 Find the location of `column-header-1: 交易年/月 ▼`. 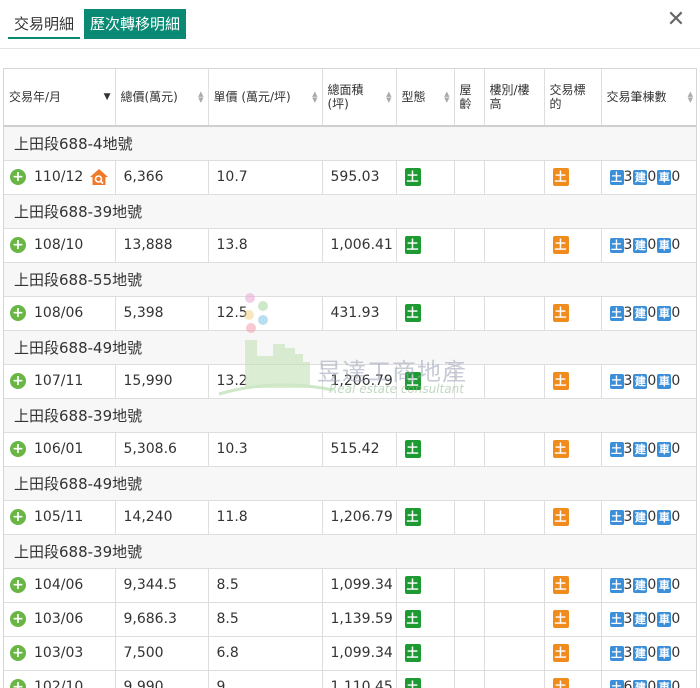

column-header-1: 交易年/月 ▼ is located at coordinates (60, 98).